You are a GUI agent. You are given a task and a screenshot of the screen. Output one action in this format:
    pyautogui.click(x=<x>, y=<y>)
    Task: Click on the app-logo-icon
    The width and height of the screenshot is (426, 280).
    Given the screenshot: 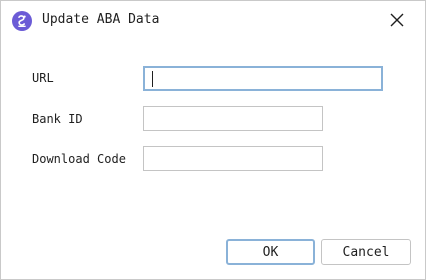 What is the action you would take?
    pyautogui.click(x=22, y=21)
    